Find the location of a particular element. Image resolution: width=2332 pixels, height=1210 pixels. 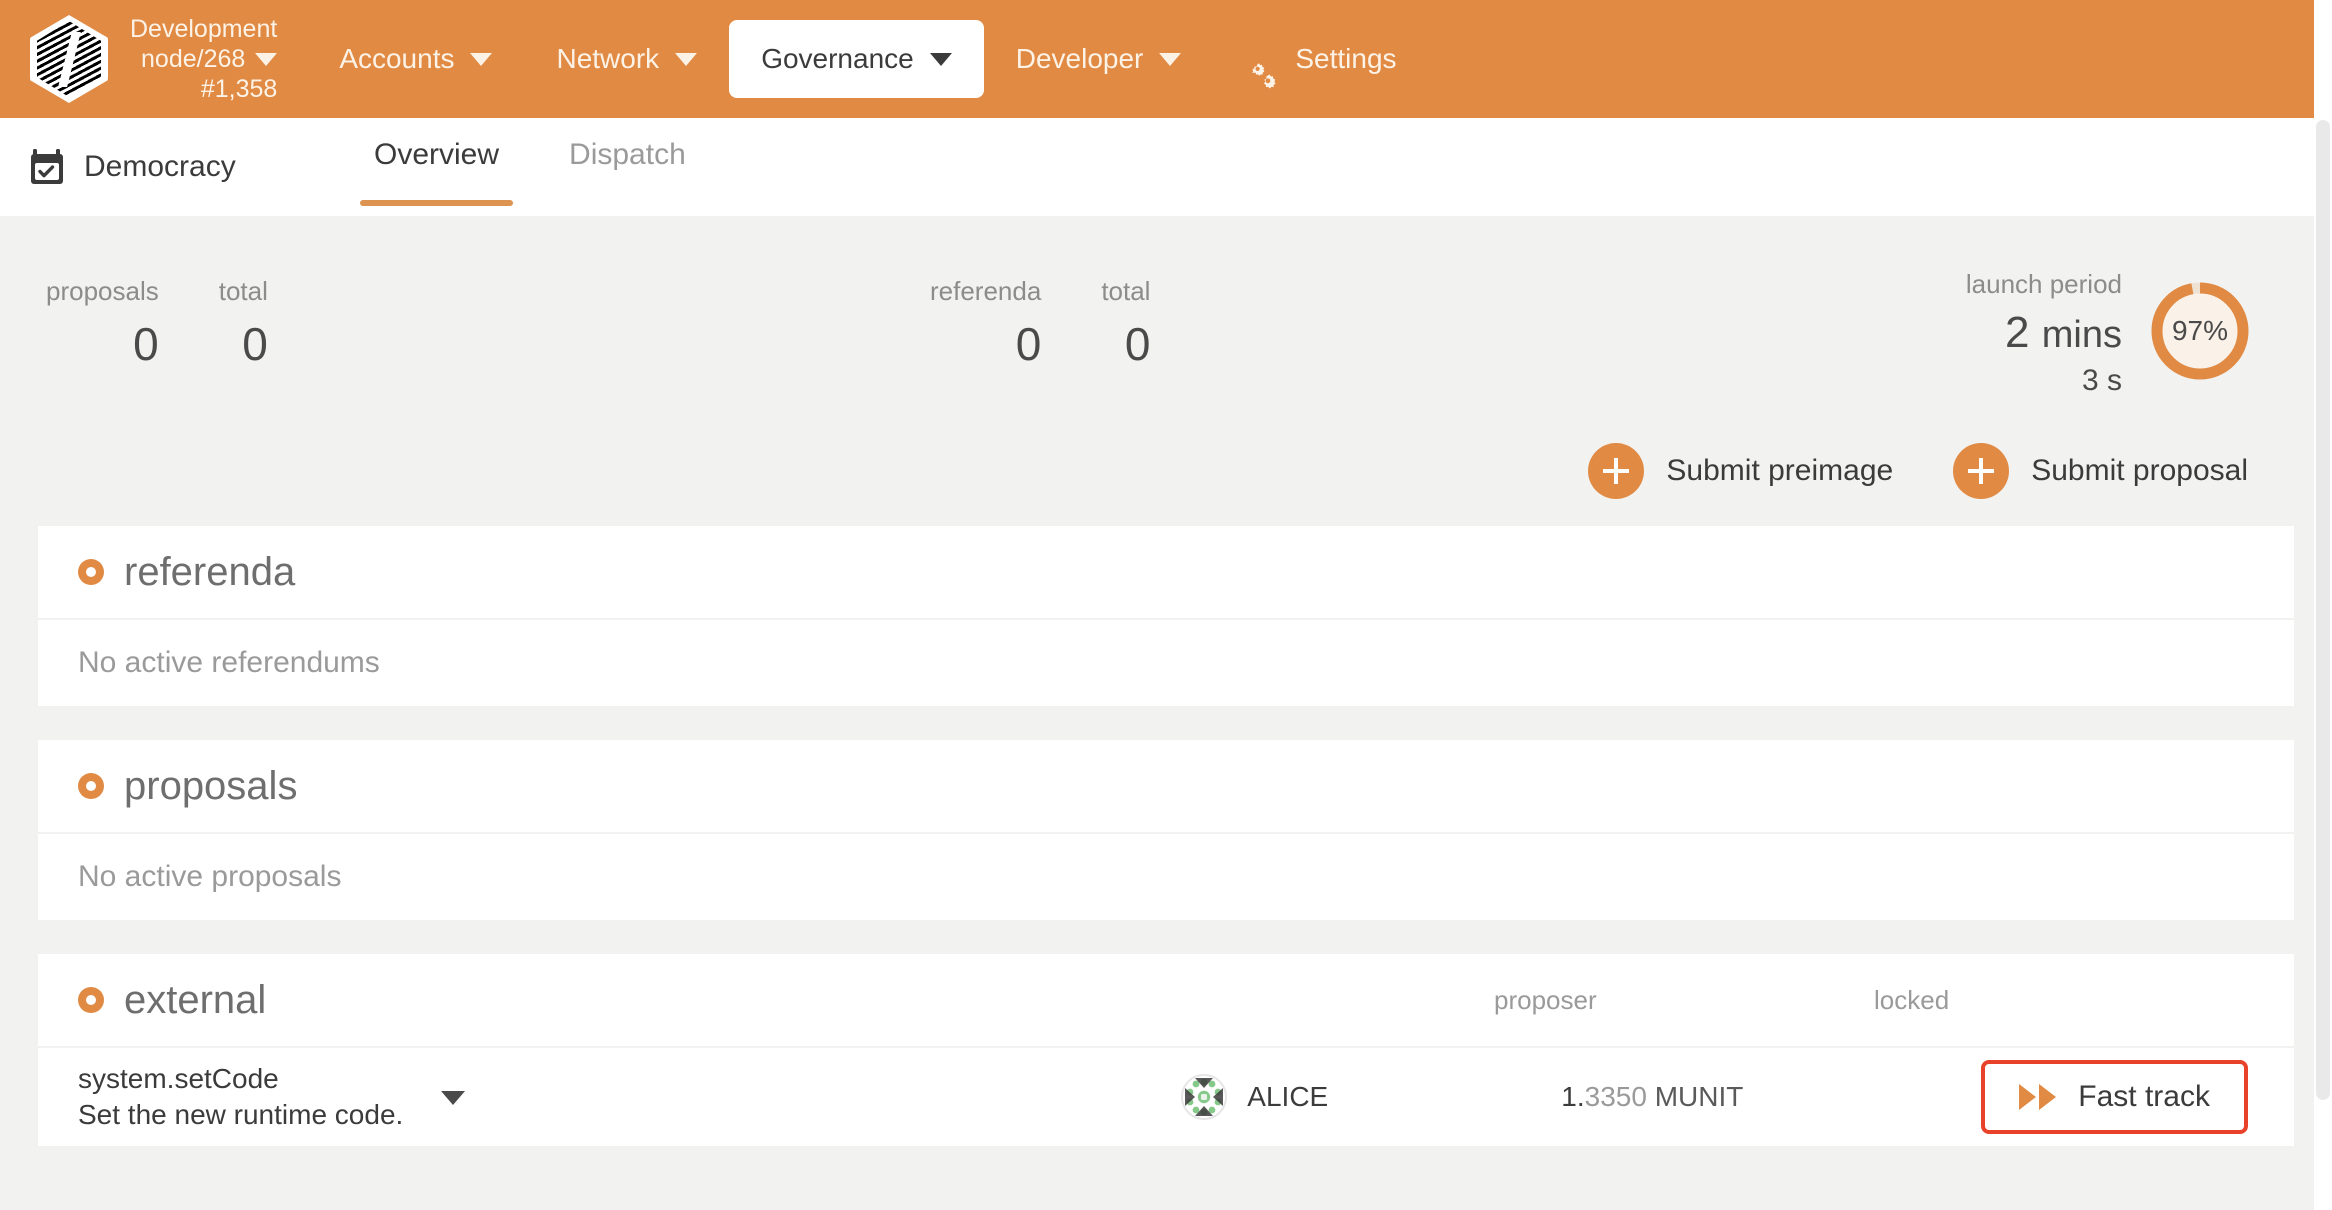

nav-item-settings: Settings is located at coordinates (1320, 59).